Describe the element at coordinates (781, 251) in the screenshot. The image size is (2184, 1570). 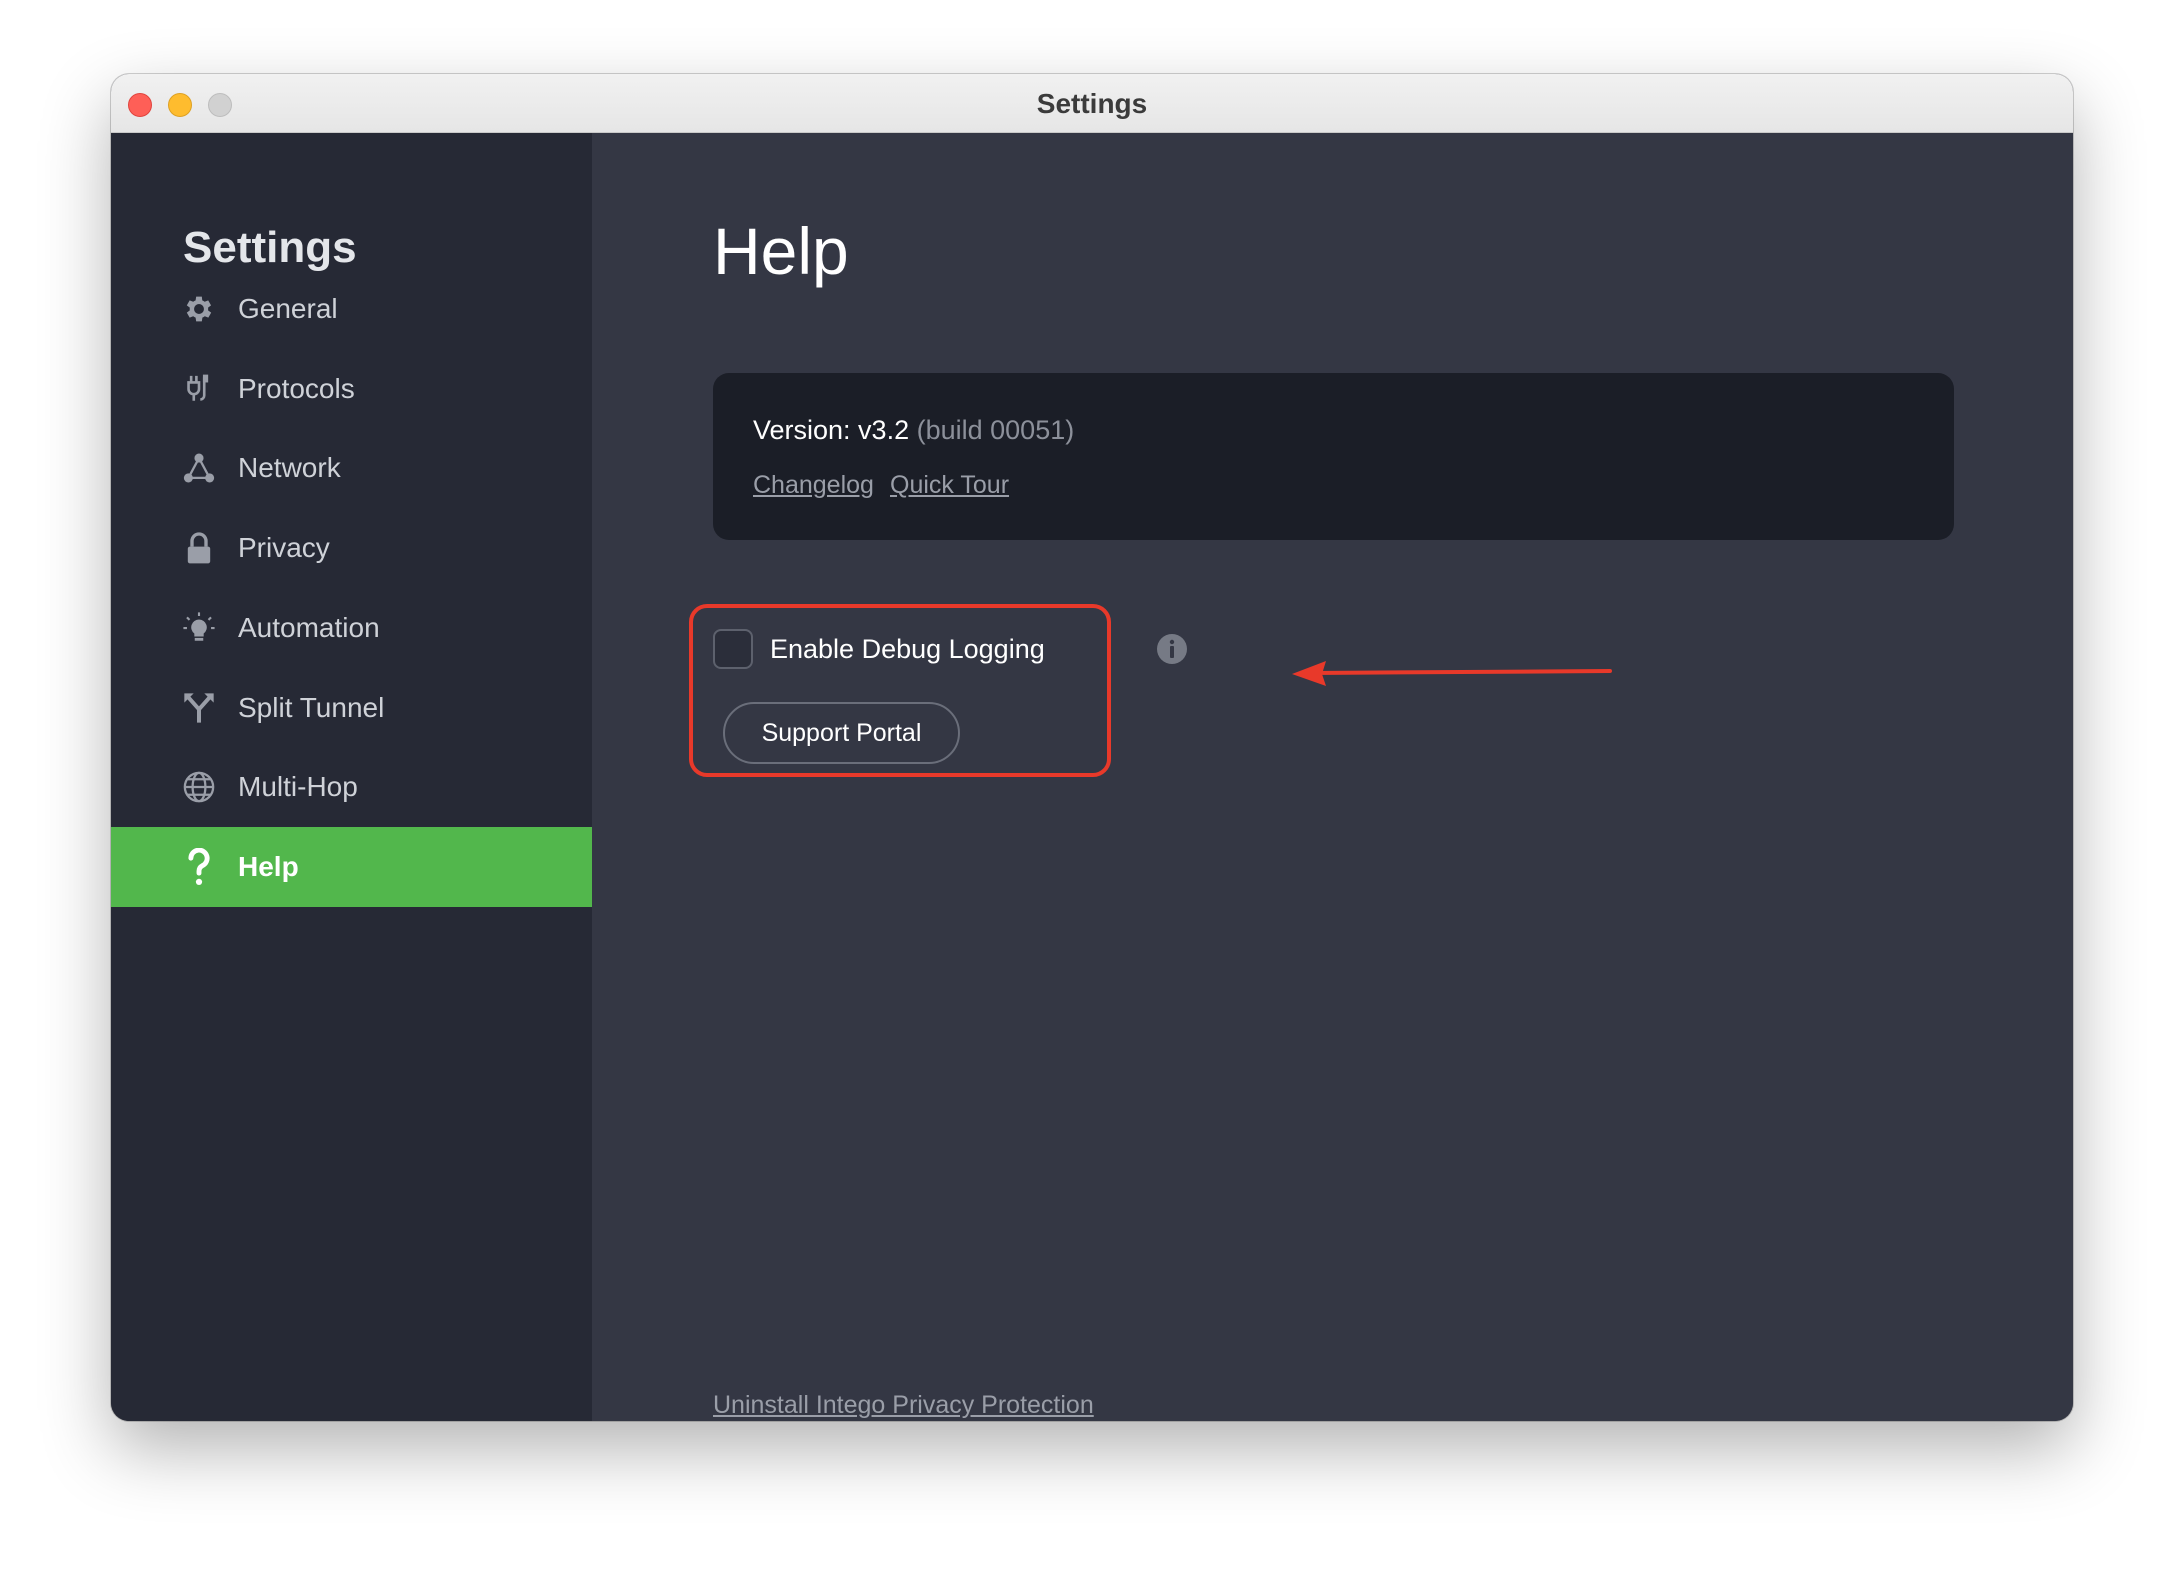
I see `page-title: Help` at that location.